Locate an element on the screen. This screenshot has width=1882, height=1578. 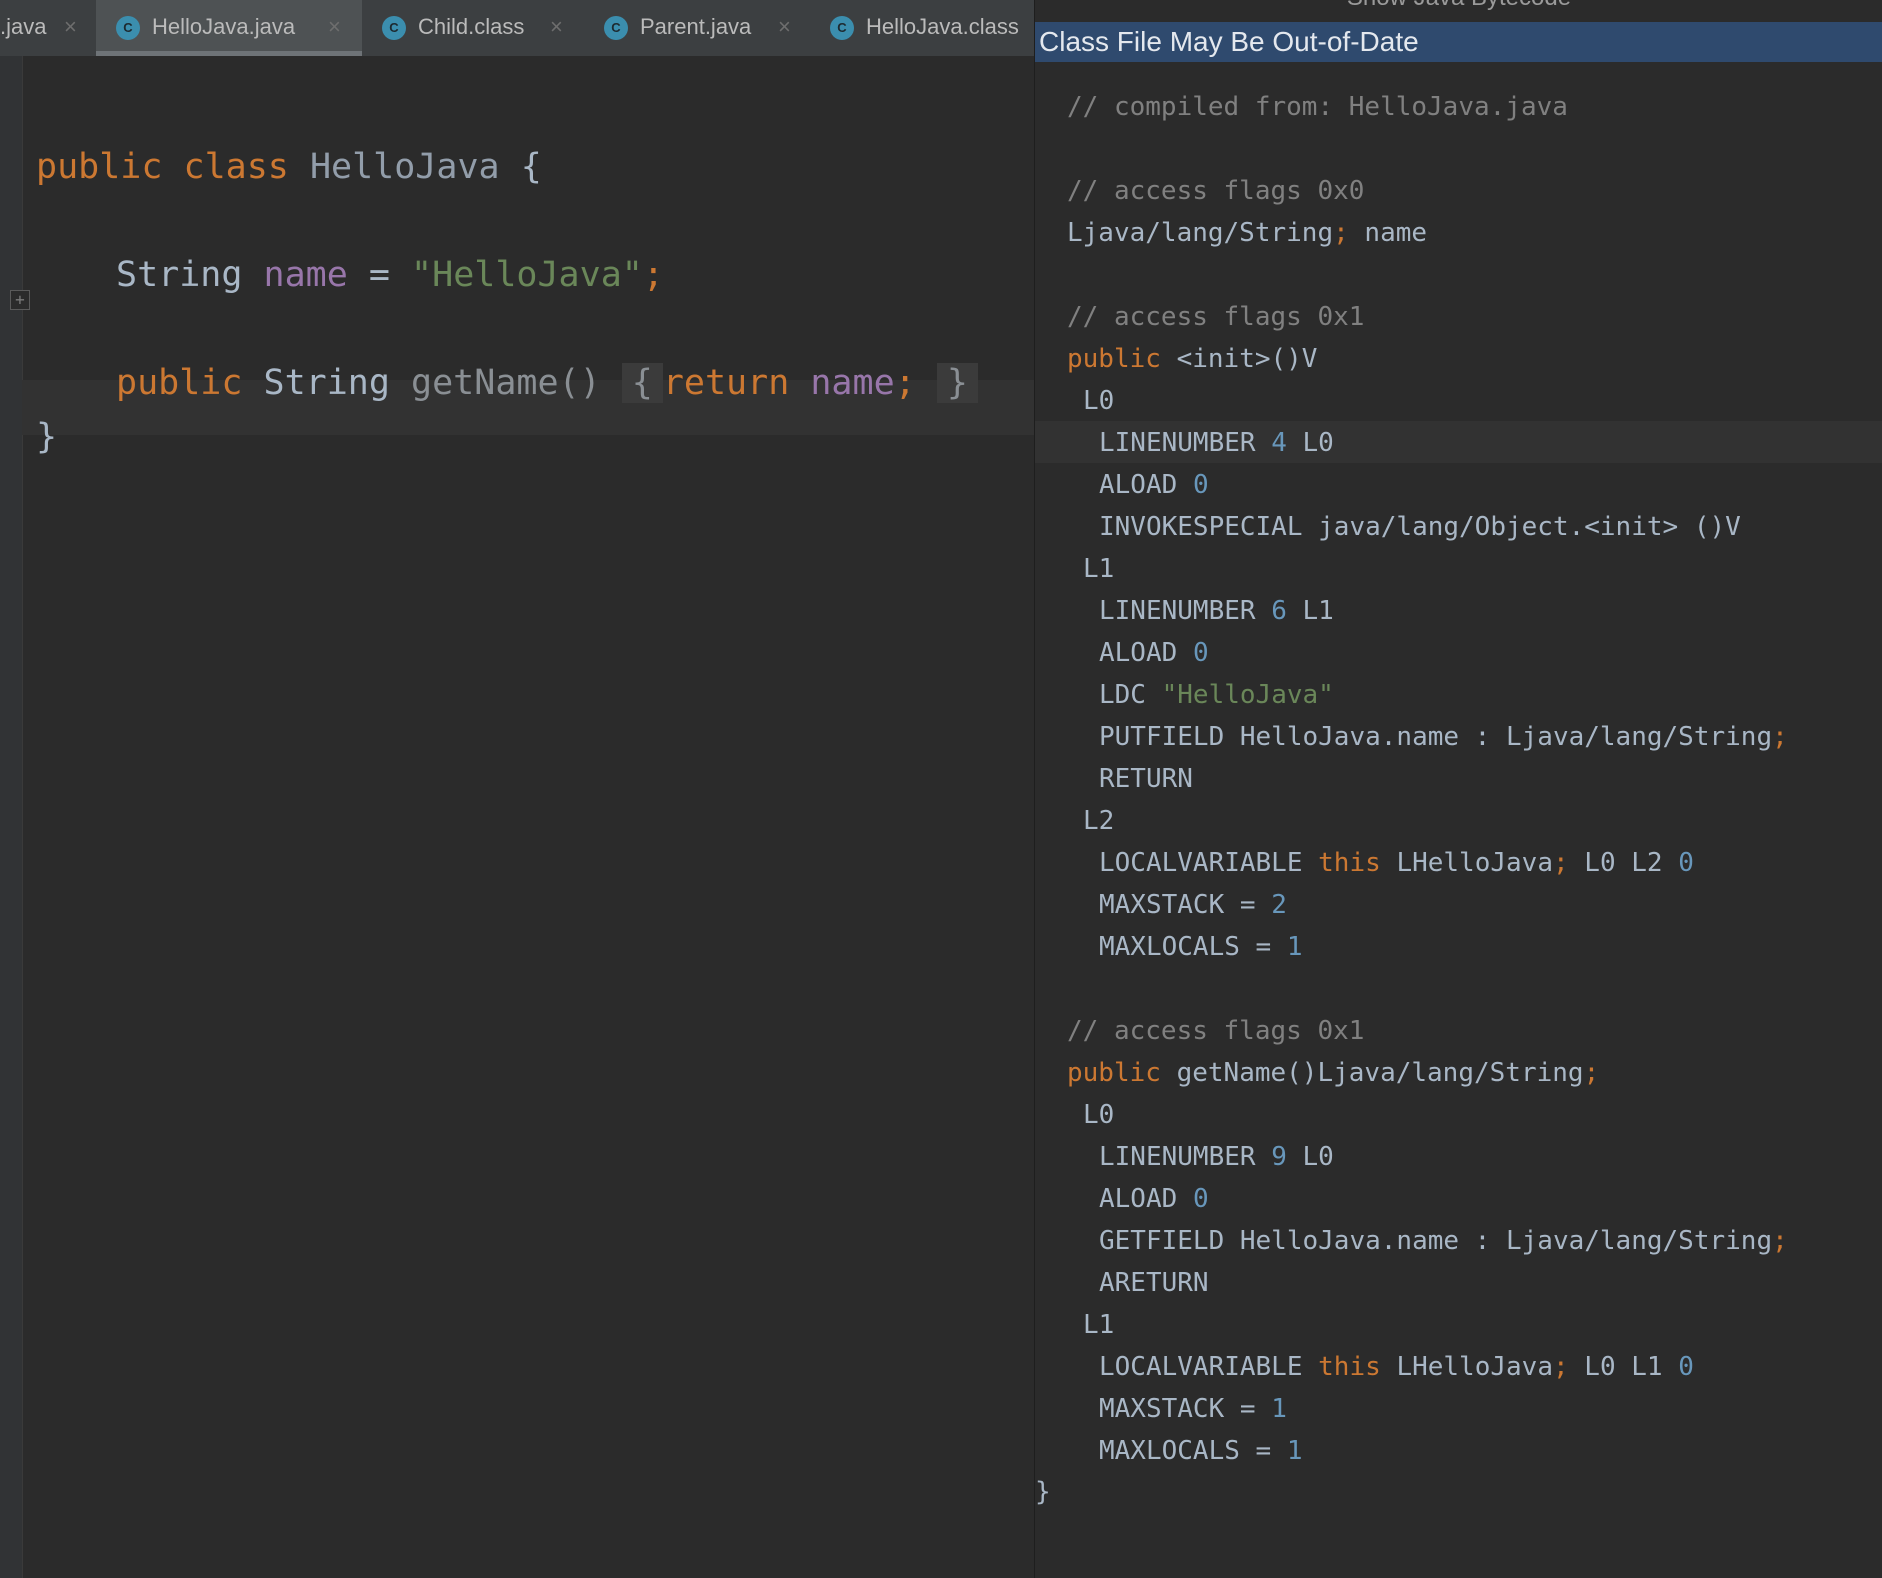
opcode: LDC is located at coordinates (1122, 695).